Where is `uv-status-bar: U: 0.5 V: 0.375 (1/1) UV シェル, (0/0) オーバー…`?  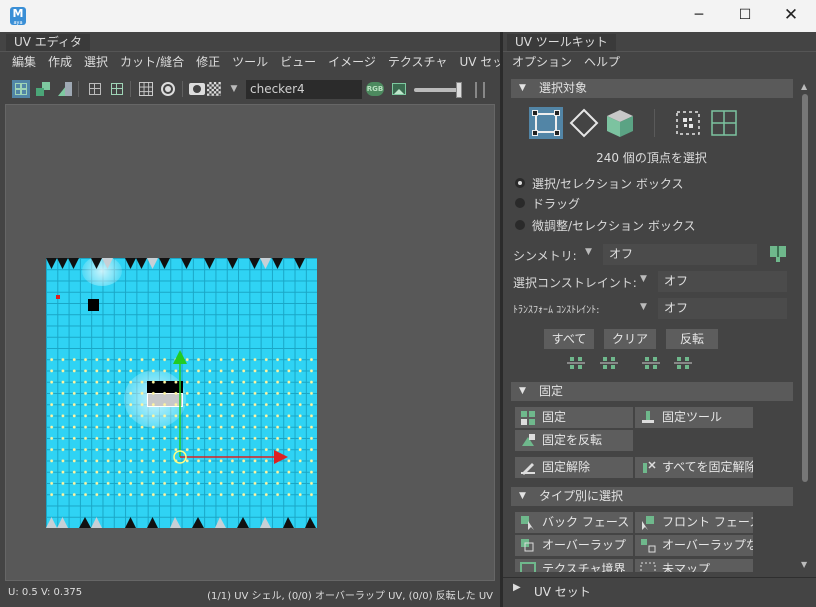 uv-status-bar: U: 0.5 V: 0.375 (1/1) UV シェル, (0/0) オーバー… is located at coordinates (250, 593).